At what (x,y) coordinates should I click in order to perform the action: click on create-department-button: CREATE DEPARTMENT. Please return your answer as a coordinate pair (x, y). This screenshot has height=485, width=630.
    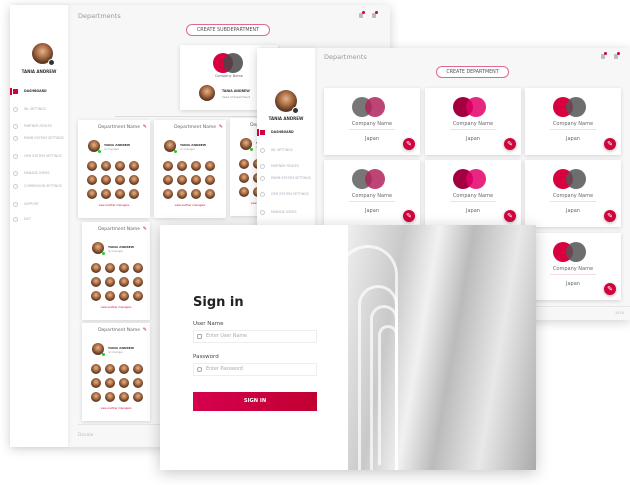
    Looking at the image, I should click on (472, 72).